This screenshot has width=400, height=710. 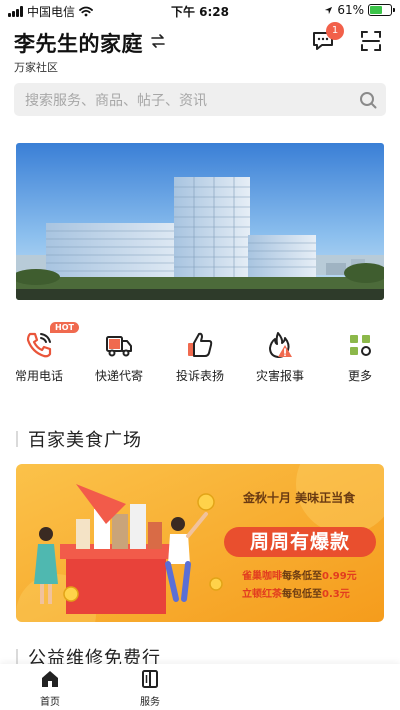 I want to click on battery-percent: 61%, so click(x=350, y=10).